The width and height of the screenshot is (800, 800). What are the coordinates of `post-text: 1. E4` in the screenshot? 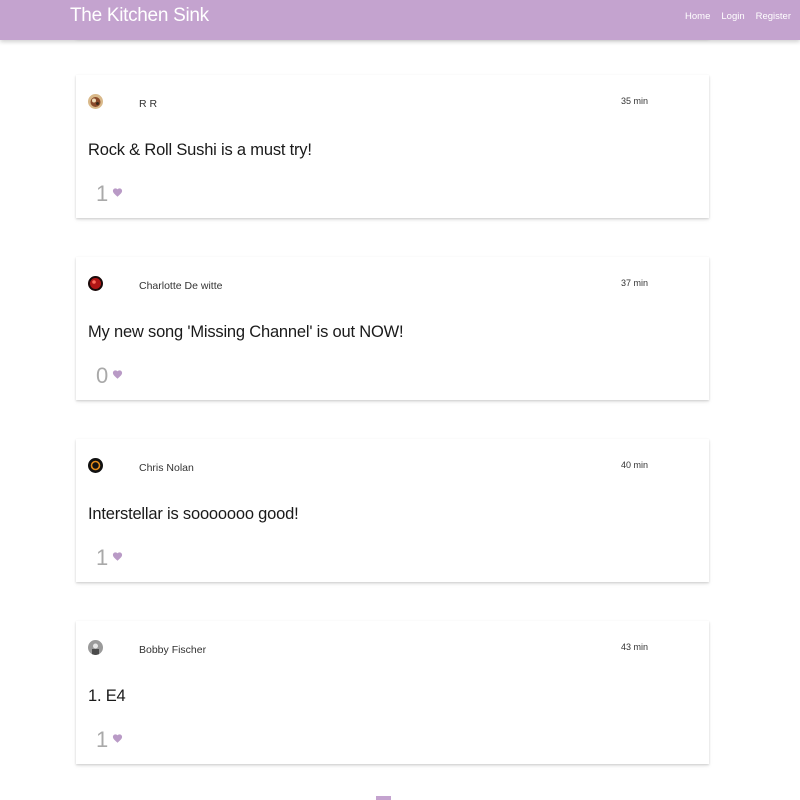 It's located at (107, 696).